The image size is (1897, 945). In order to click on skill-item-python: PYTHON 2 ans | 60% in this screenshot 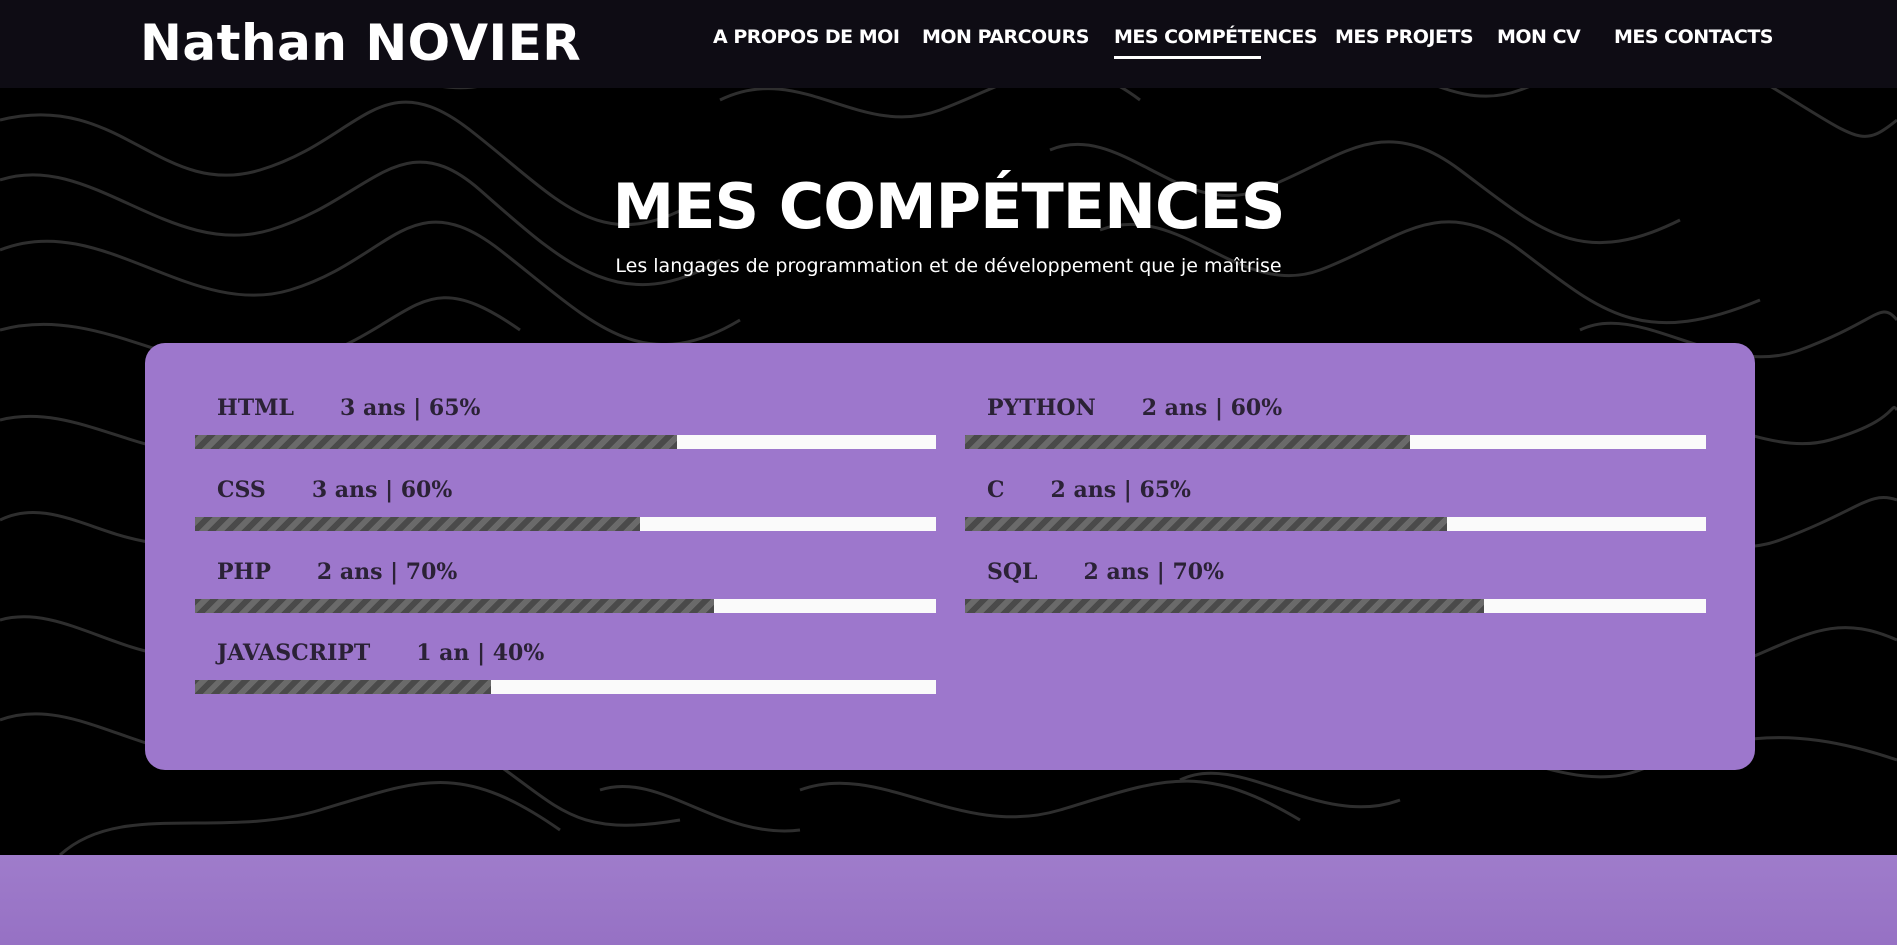, I will do `click(1335, 425)`.